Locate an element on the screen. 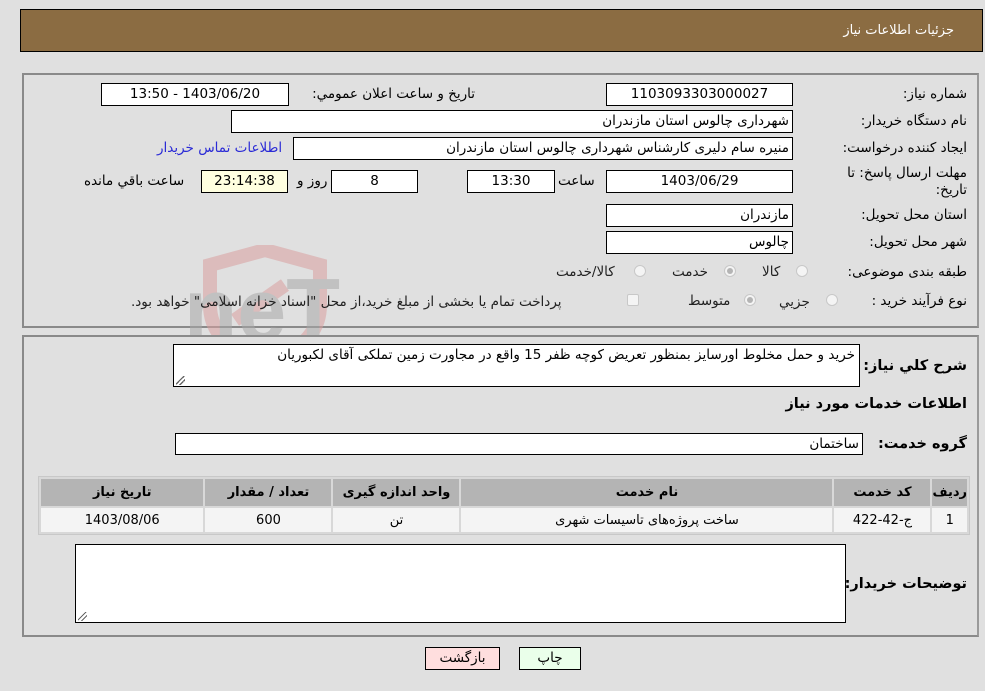 The height and width of the screenshot is (691, 985). remaining-time-field: 23:14:38 is located at coordinates (244, 181).